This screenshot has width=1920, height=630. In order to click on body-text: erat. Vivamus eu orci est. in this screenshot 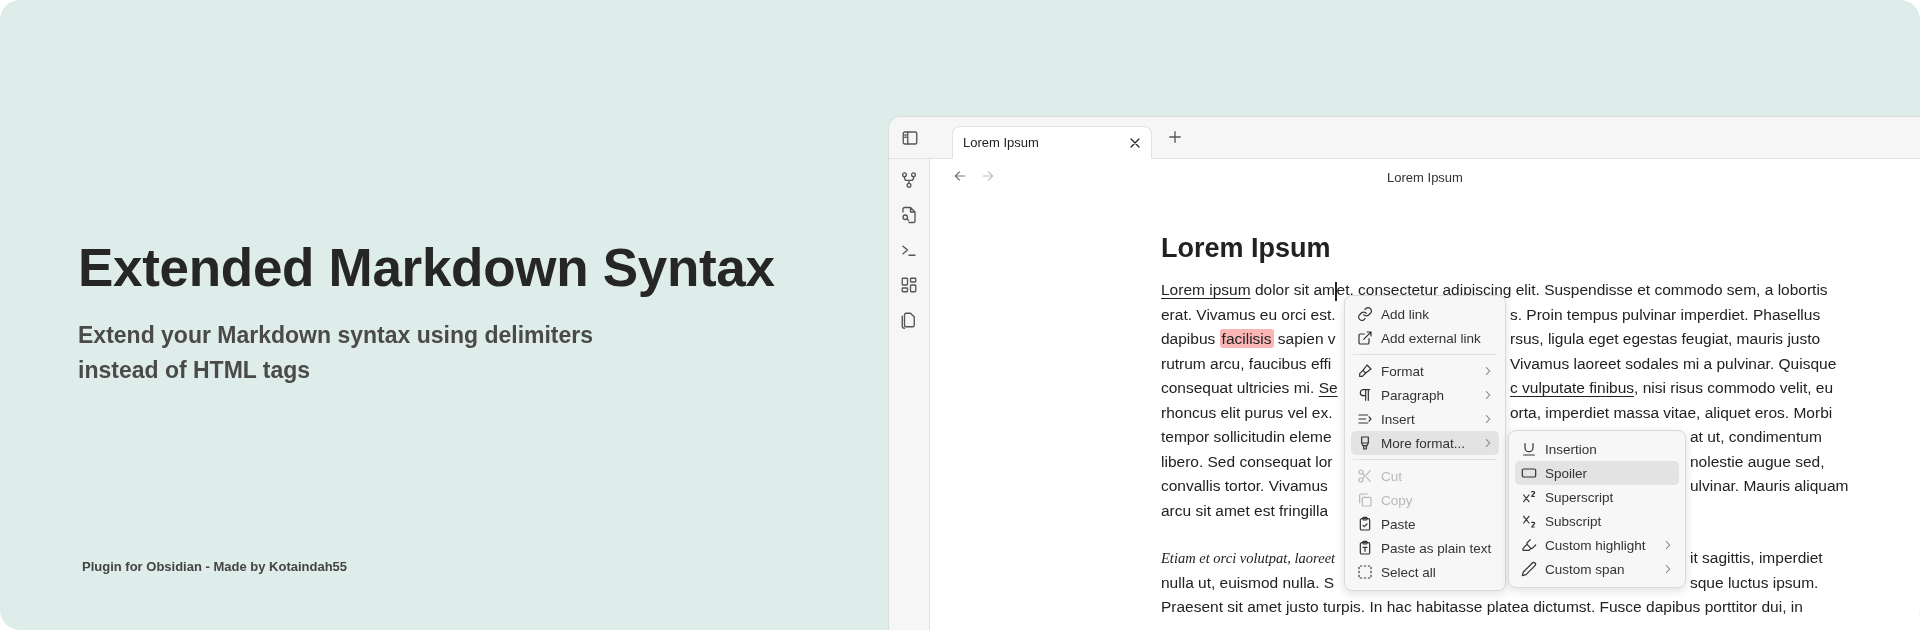, I will do `click(1248, 314)`.